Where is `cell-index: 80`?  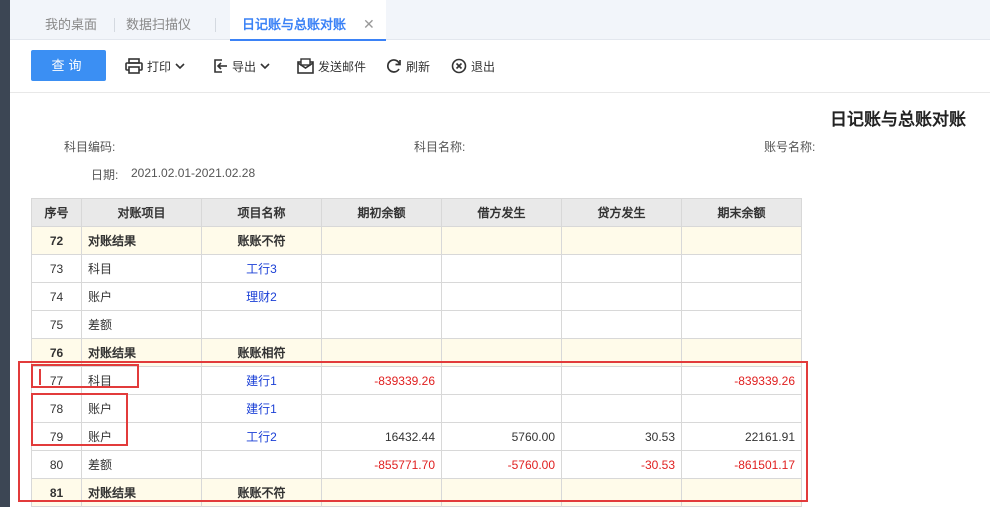 cell-index: 80 is located at coordinates (56, 464).